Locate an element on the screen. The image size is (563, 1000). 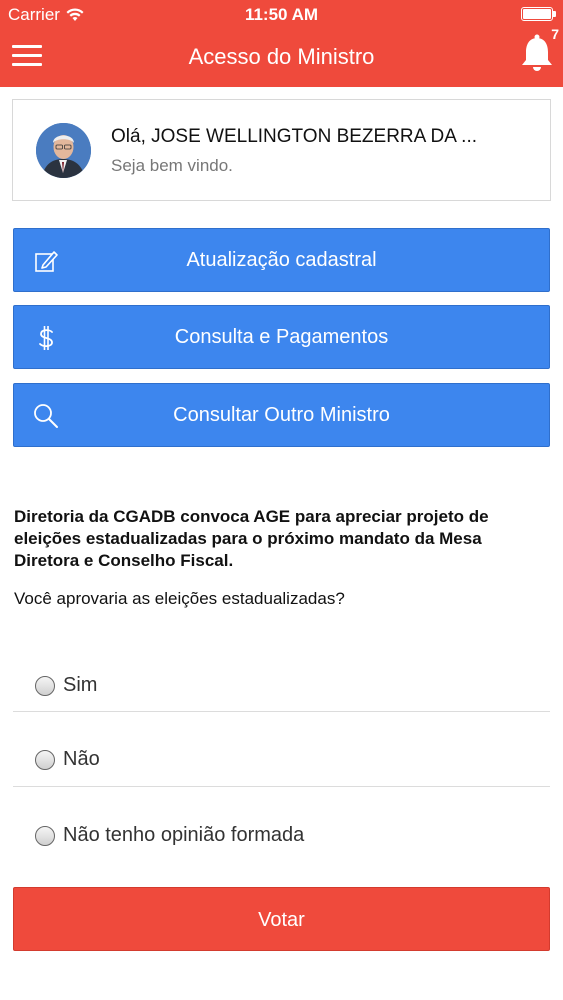
option-label: Sim is located at coordinates (80, 685).